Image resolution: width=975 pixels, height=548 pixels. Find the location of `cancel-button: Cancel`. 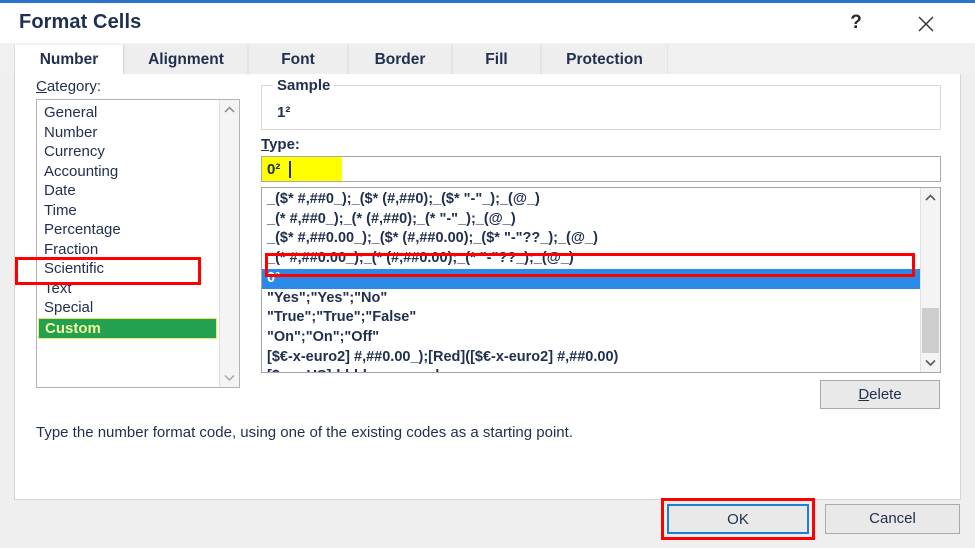

cancel-button: Cancel is located at coordinates (892, 519).